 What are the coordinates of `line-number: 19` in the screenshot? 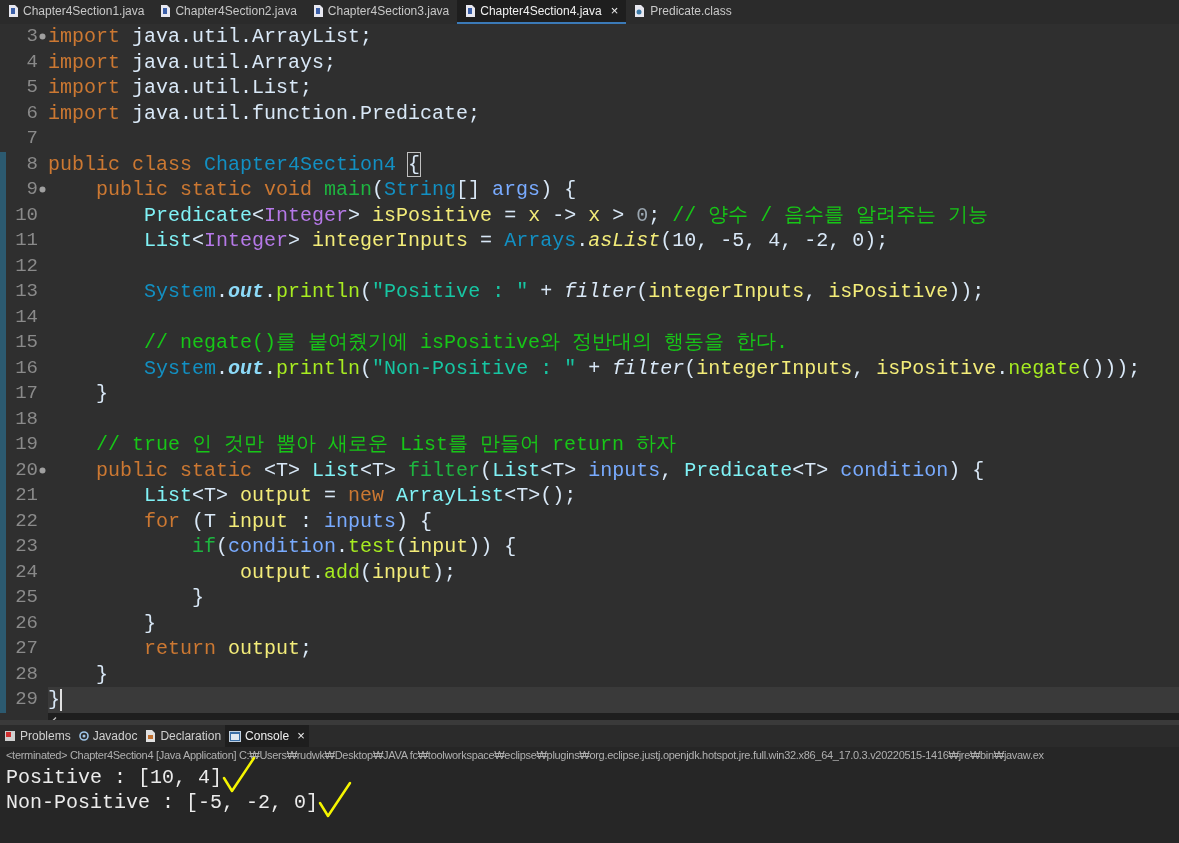 It's located at (26, 444).